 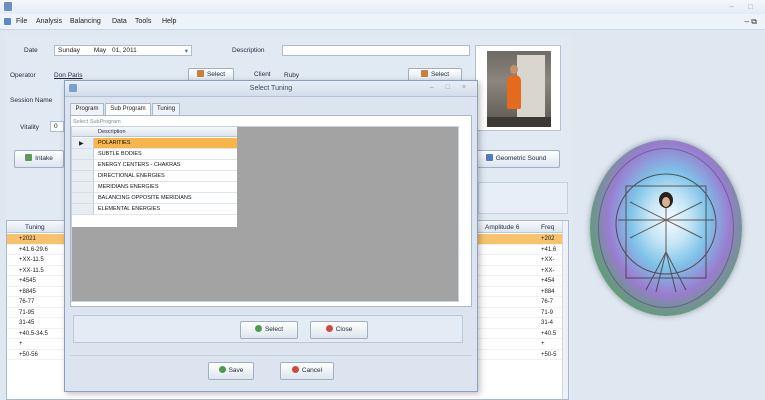 I want to click on freq-cell: 31-4, so click(x=547, y=323).